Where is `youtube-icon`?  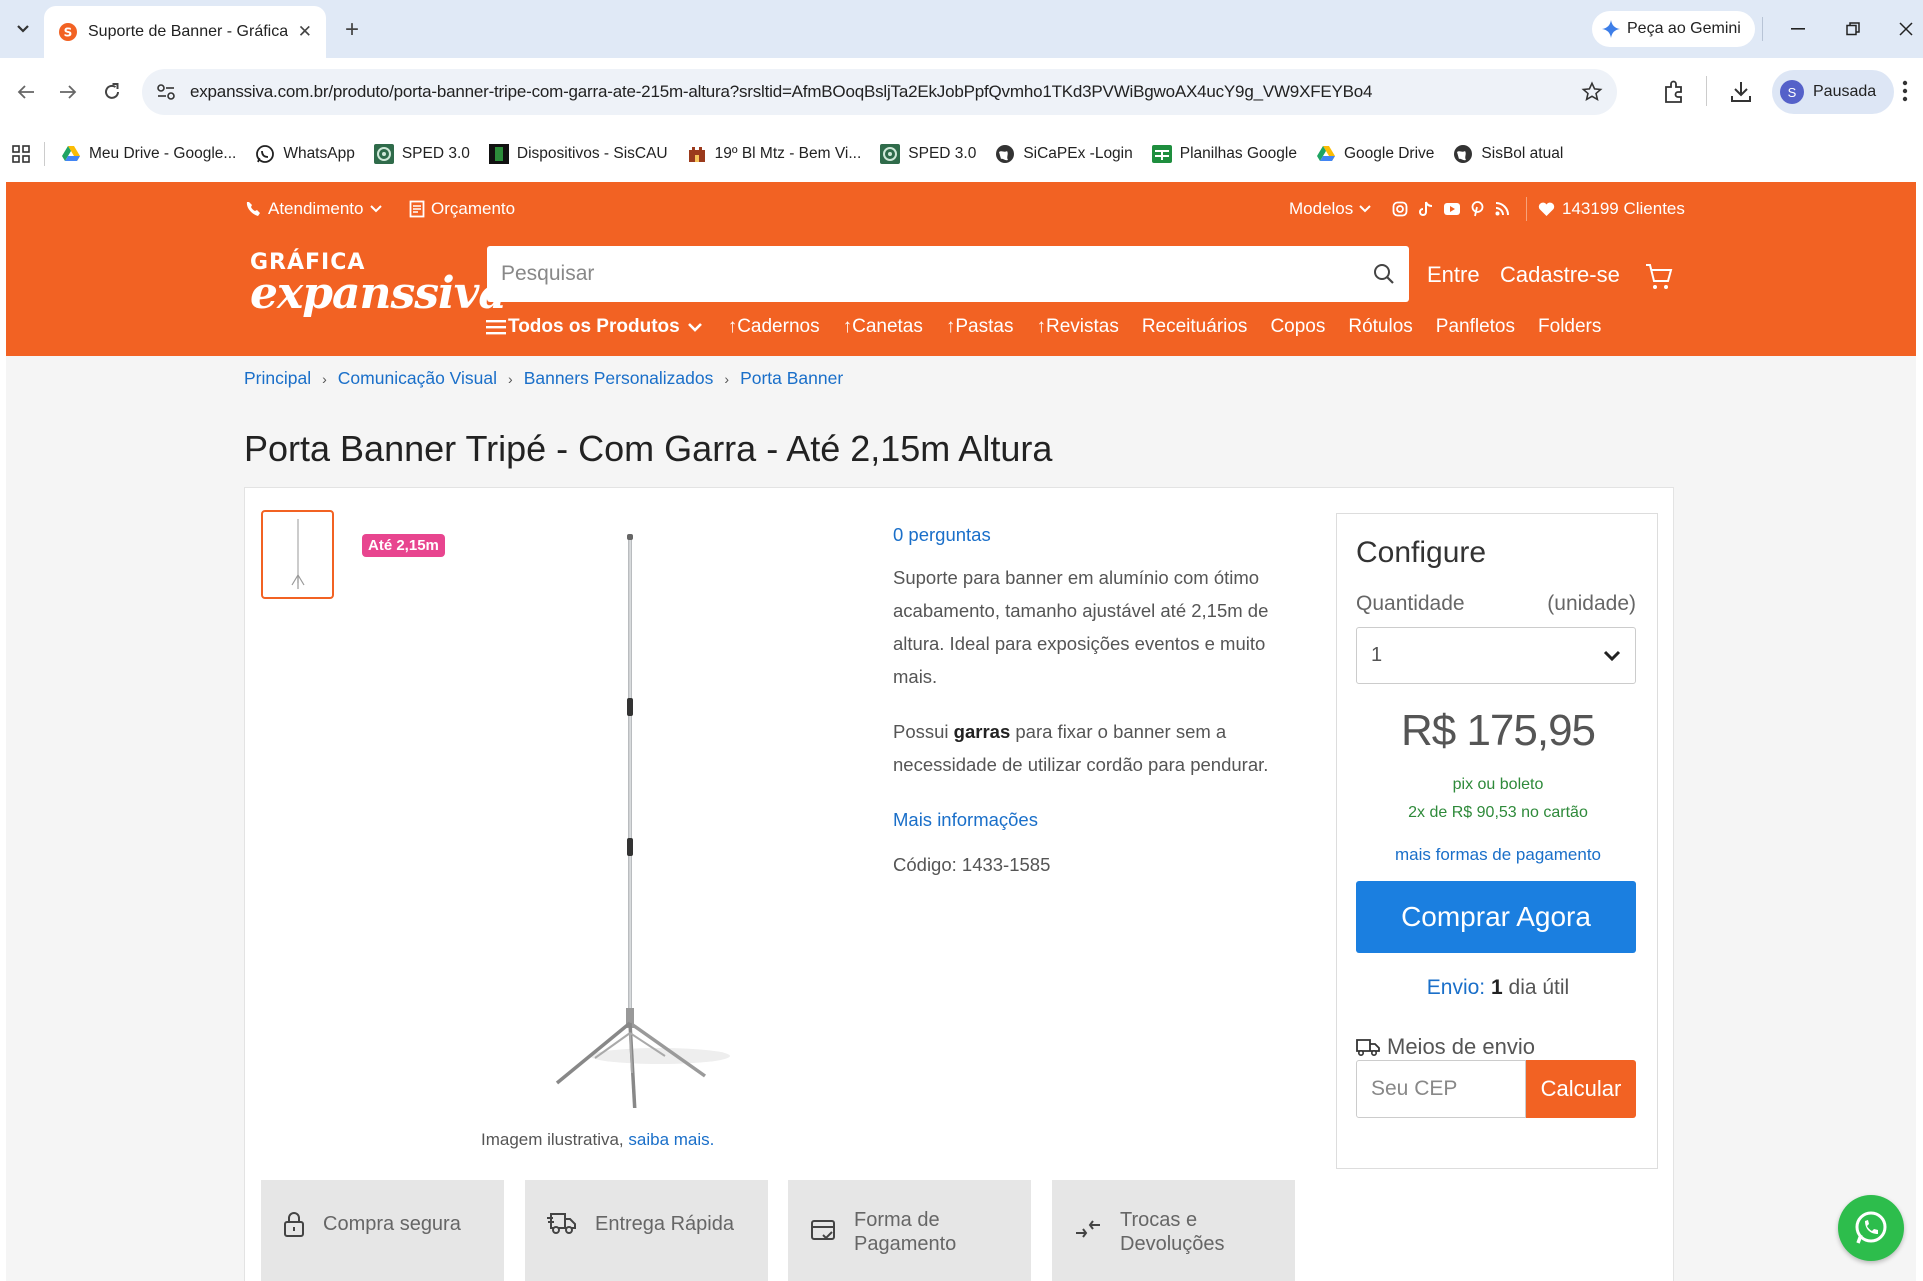
youtube-icon is located at coordinates (1452, 209).